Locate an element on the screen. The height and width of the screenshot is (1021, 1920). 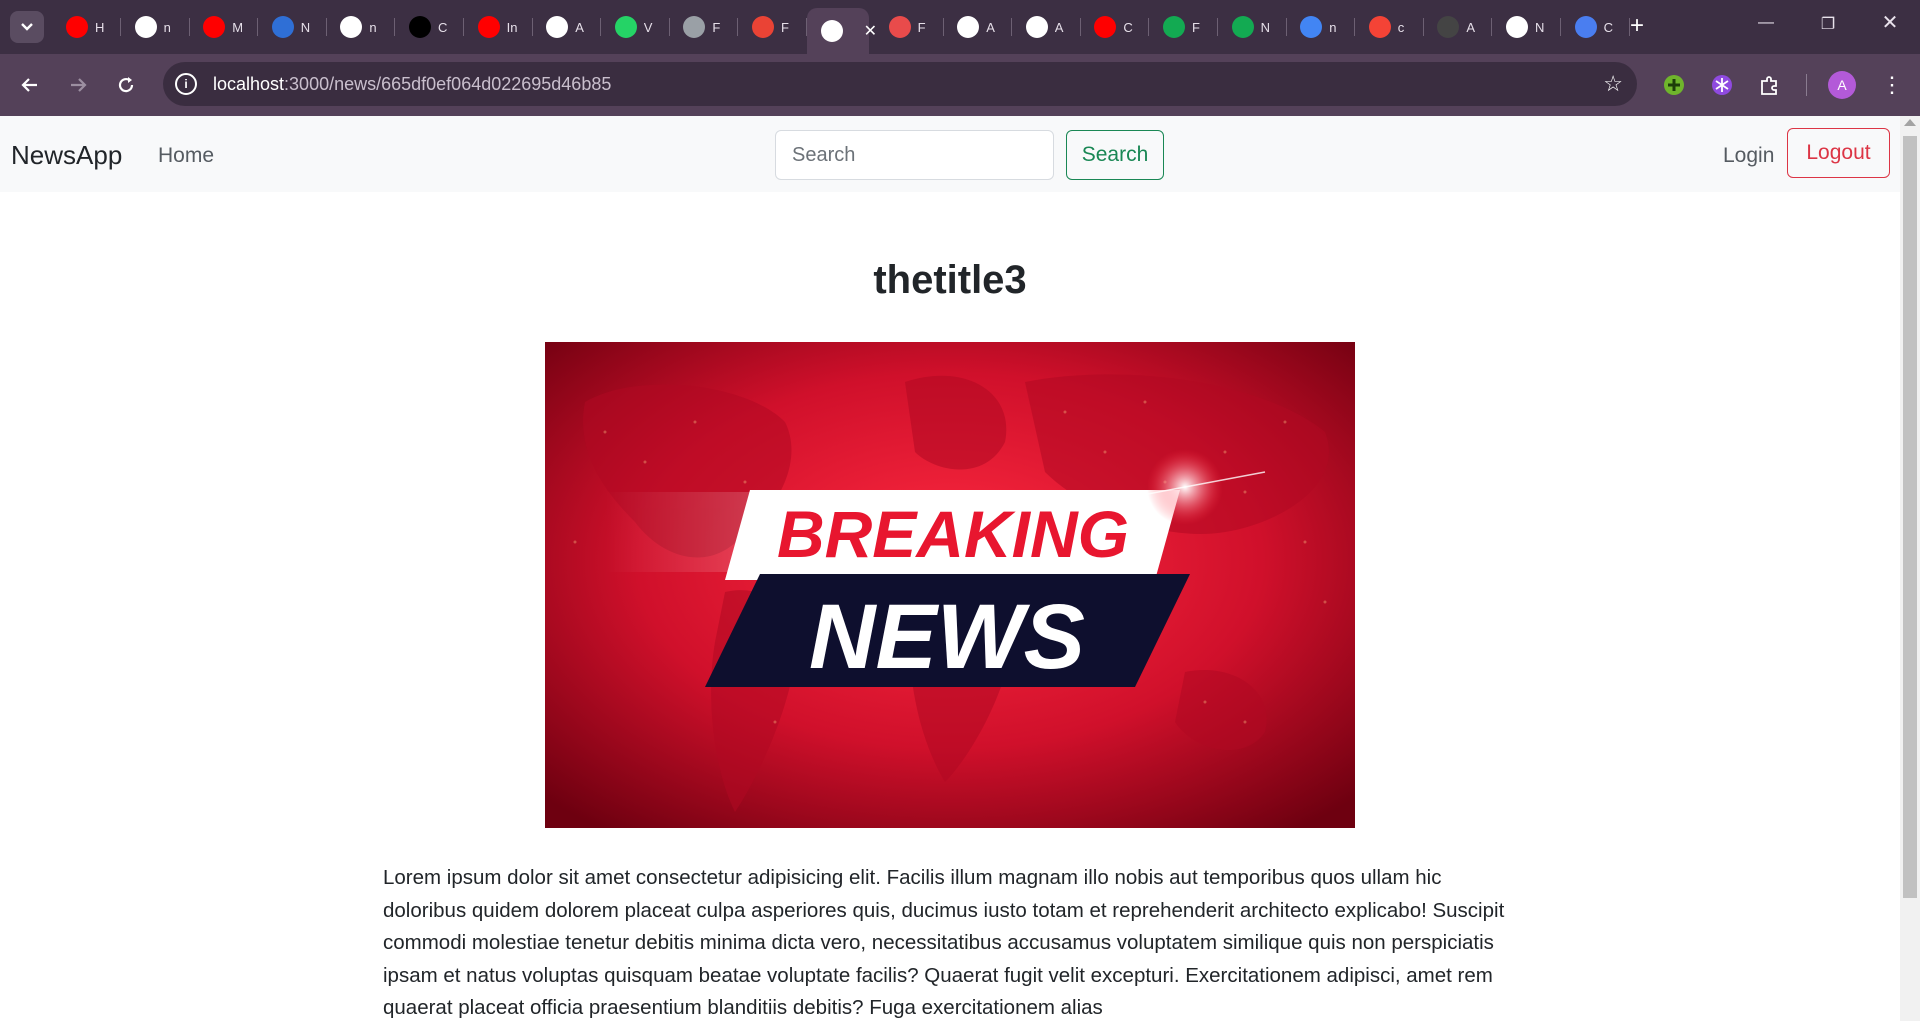
globe-icon is located at coordinates (694, 27).